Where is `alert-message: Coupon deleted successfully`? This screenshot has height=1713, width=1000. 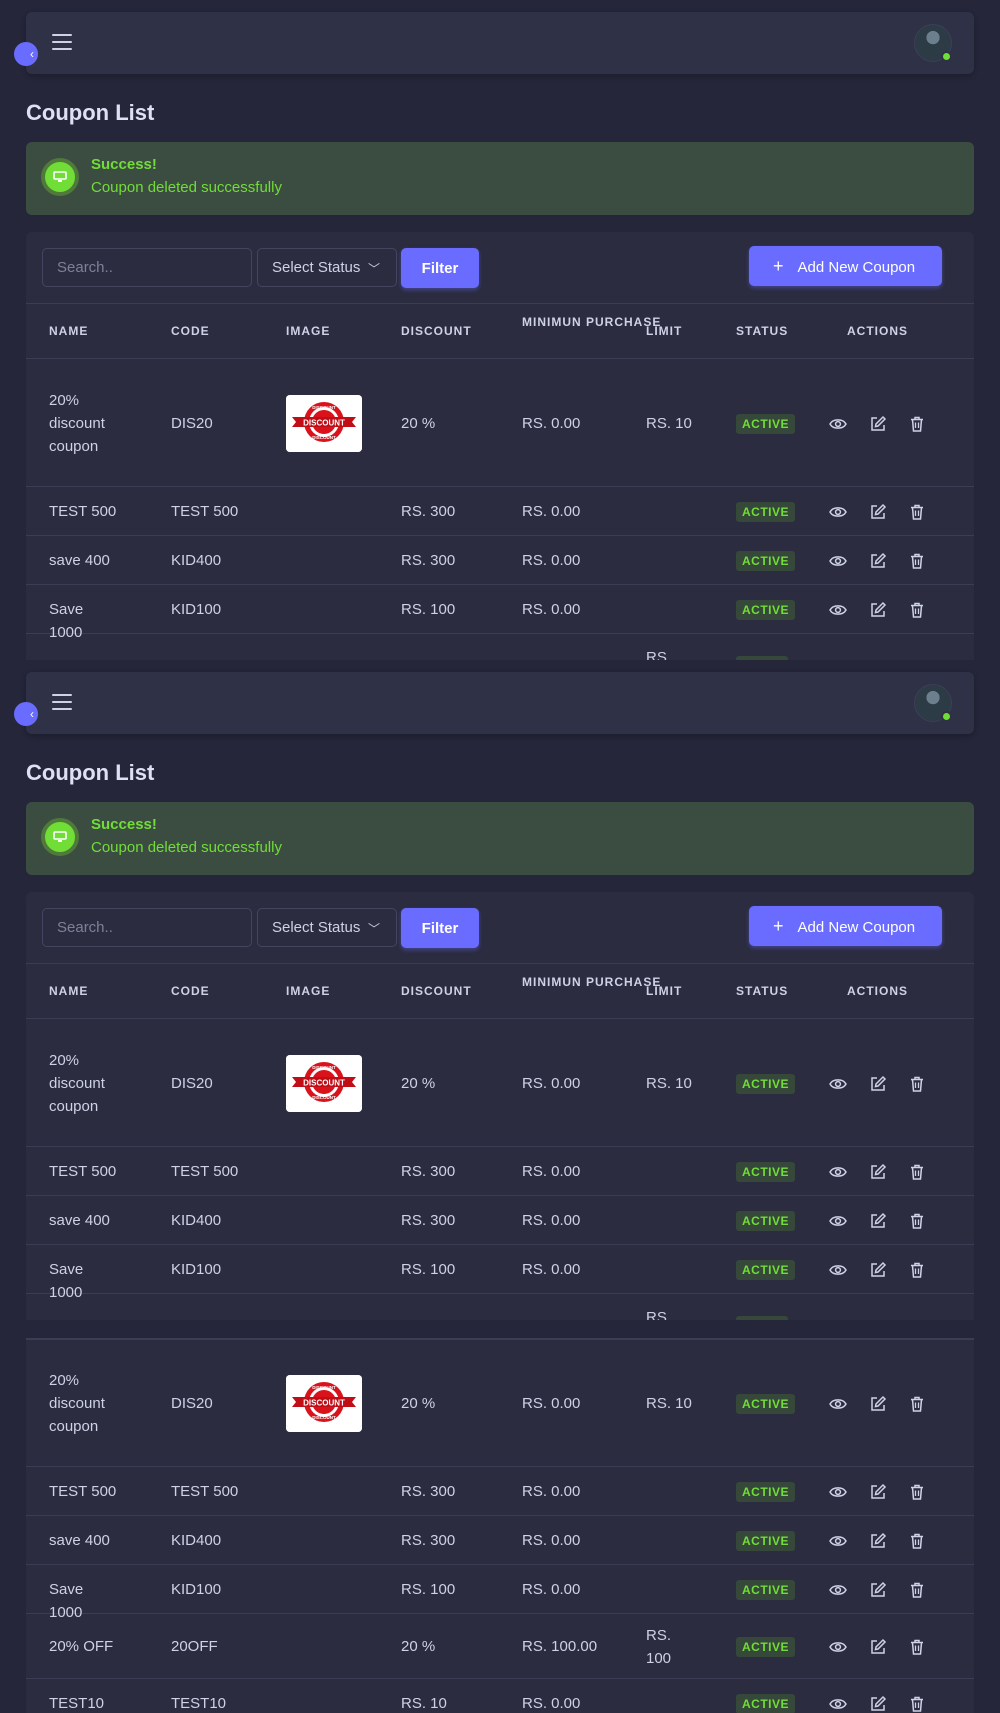
alert-message: Coupon deleted successfully is located at coordinates (186, 847).